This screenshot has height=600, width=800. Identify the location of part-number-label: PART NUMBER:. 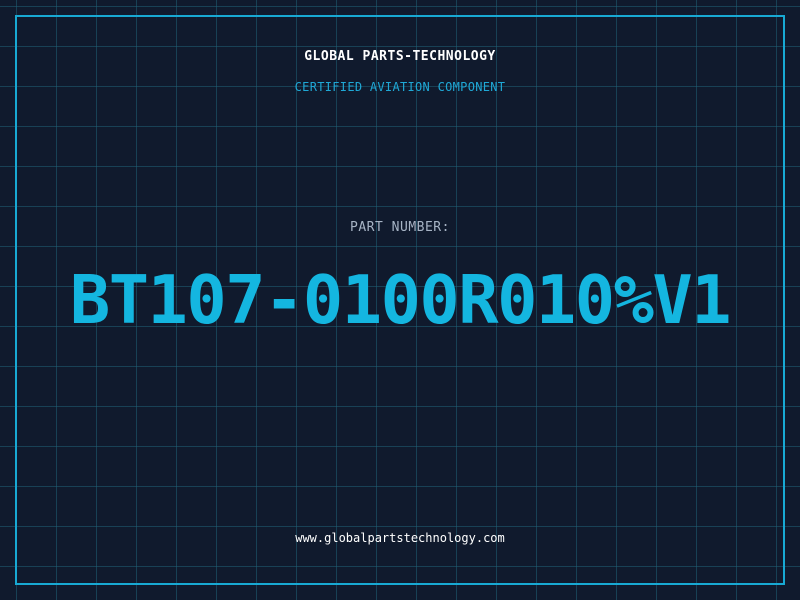
(400, 227).